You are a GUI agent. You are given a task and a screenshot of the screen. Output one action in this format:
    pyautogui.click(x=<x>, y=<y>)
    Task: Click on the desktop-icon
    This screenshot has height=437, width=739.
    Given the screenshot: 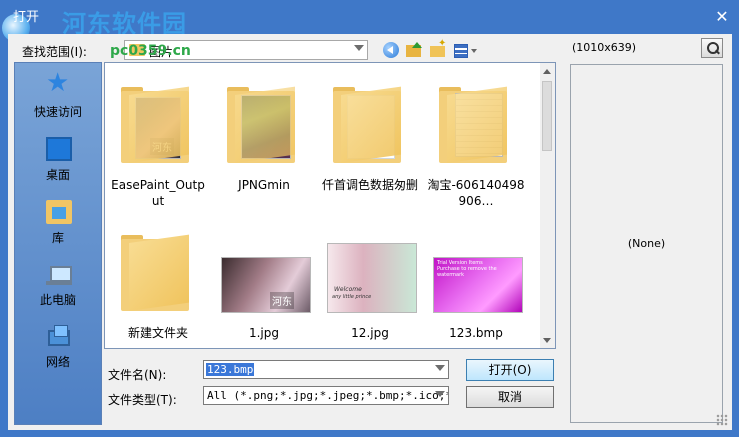 What is the action you would take?
    pyautogui.click(x=59, y=149)
    